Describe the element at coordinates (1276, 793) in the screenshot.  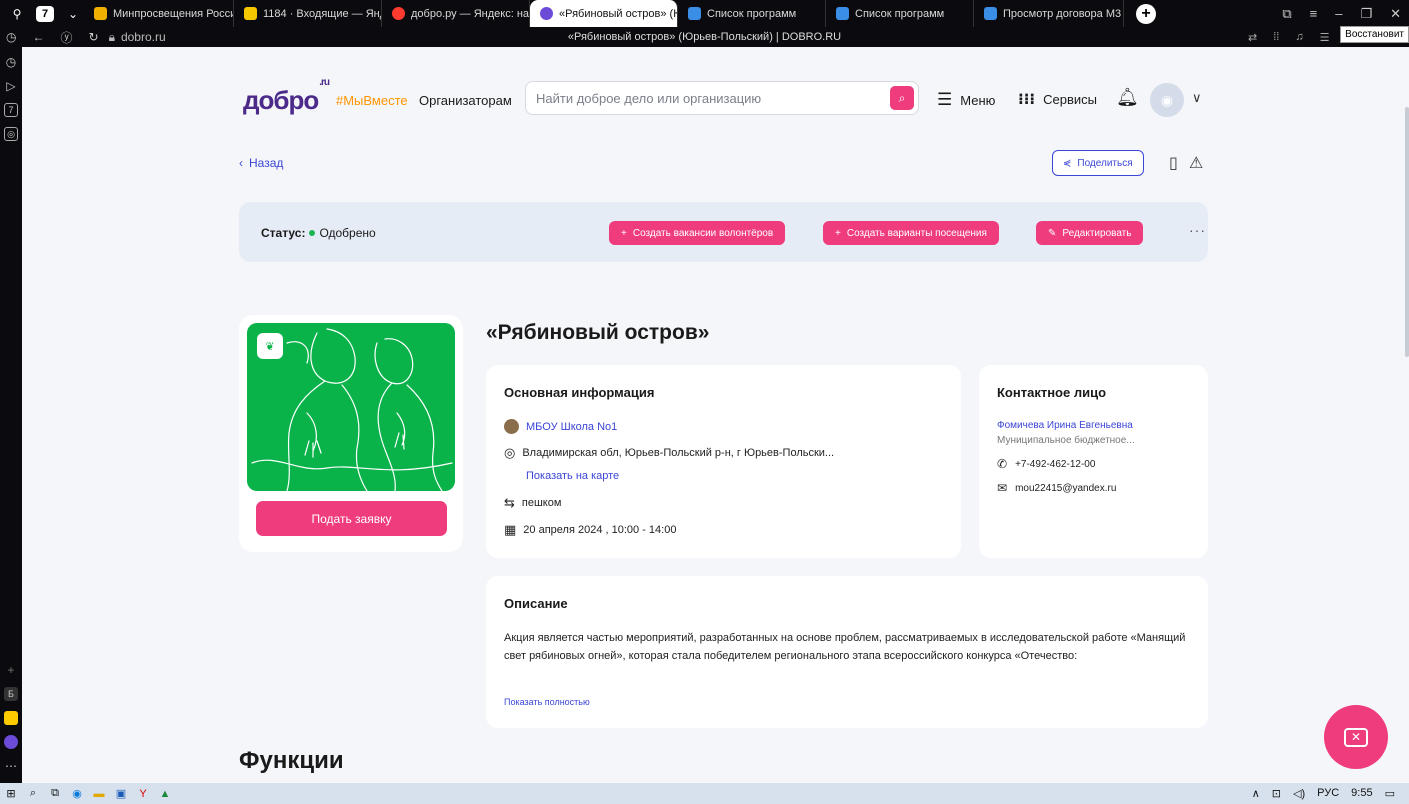
I see `network-icon: ⊡` at that location.